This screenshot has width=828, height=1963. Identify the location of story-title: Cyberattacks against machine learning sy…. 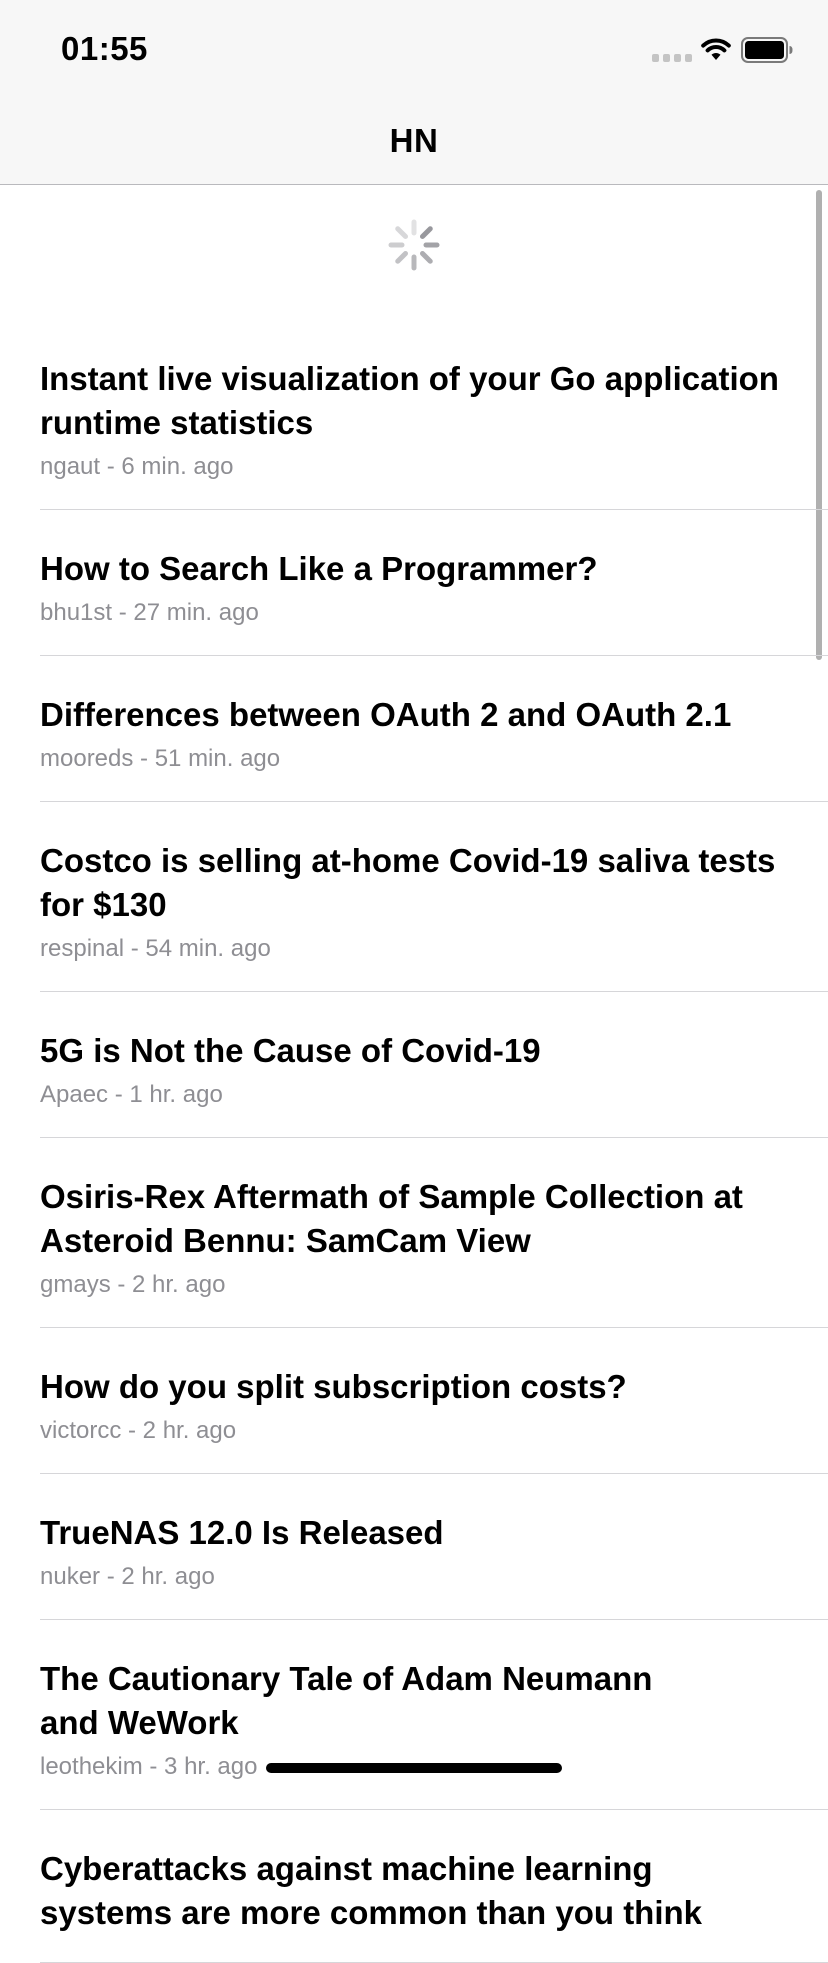
(371, 1890).